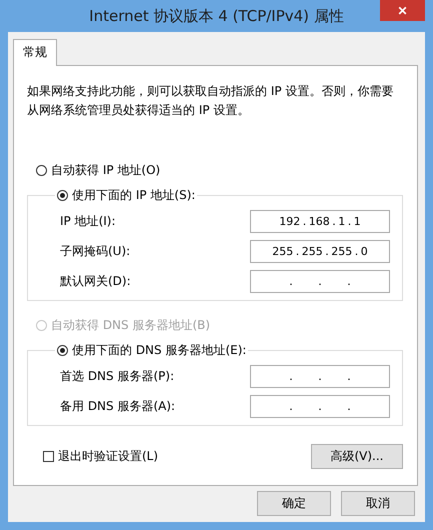 This screenshot has height=530, width=433. What do you see at coordinates (294, 503) in the screenshot?
I see `dialog-button: 确定` at bounding box center [294, 503].